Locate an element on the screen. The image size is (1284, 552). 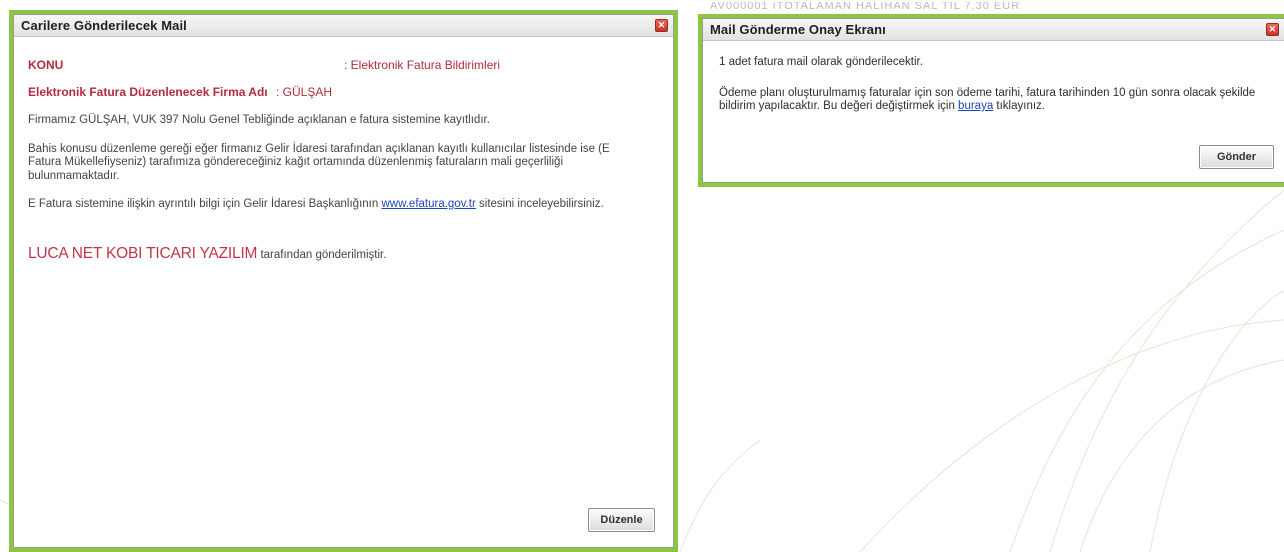
mail-preview-titlebar: Carilere Gönderilecek Mail ✕ is located at coordinates (343, 26).